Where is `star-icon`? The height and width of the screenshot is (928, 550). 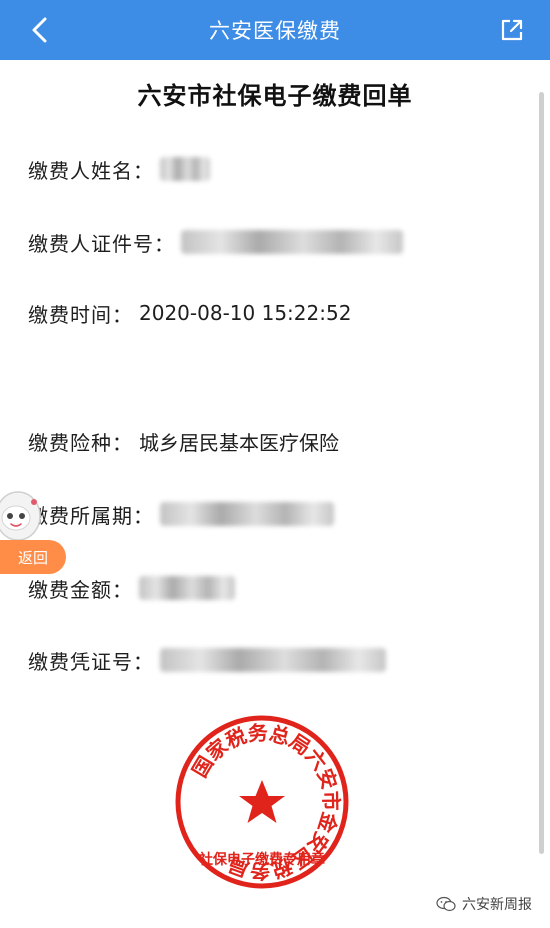
star-icon is located at coordinates (262, 801).